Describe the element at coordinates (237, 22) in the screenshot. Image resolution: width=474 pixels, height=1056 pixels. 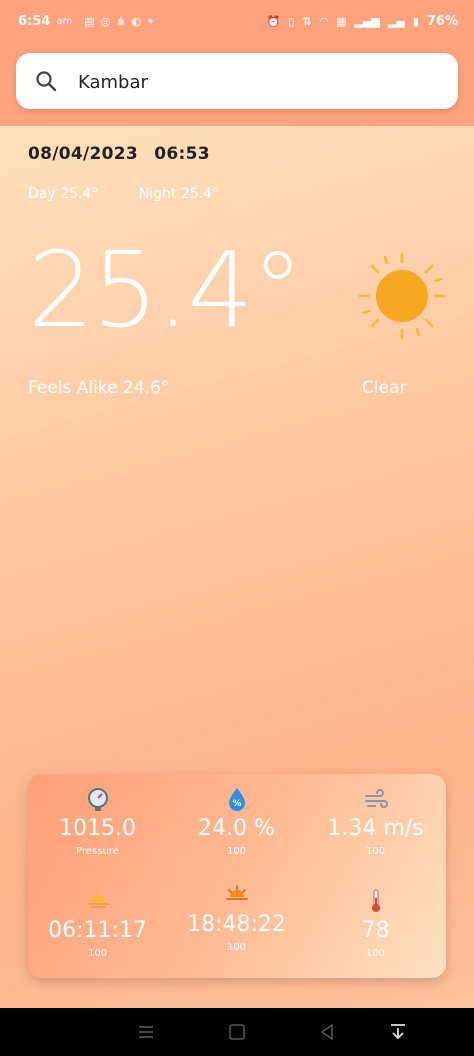
I see `status-bar: 6:54 am ▤ ◎ ⋔ ◐ • ⏰ ▯ ⇅ ◠ ▦ ▂▄▆ ▂▄ ▮ 76%` at that location.